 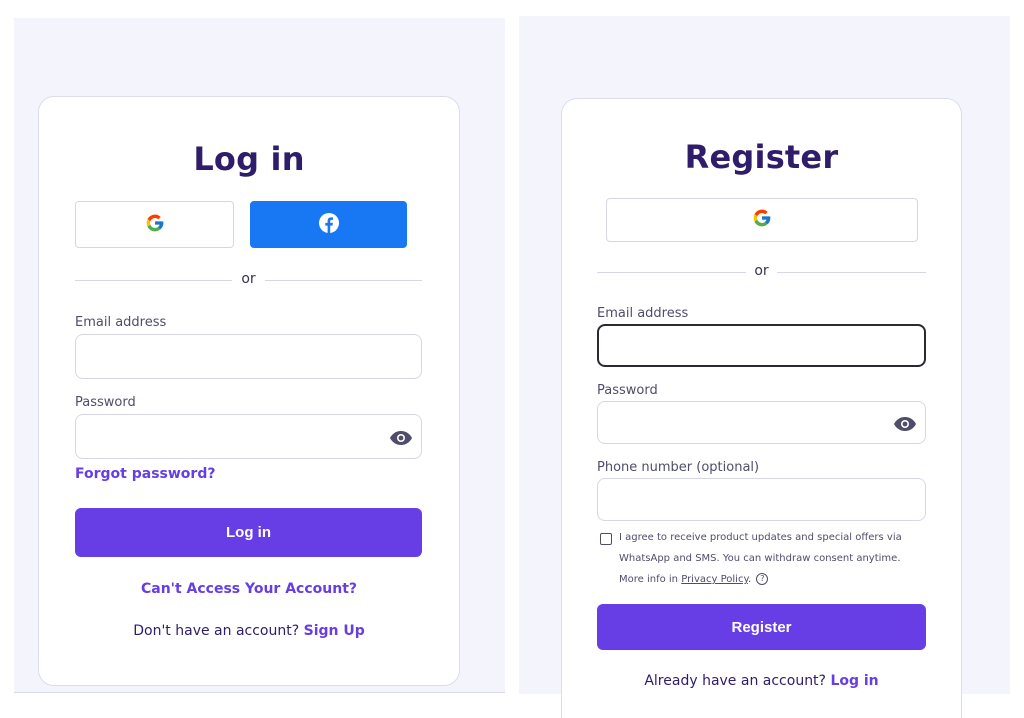 What do you see at coordinates (761, 627) in the screenshot?
I see `register-button: Register` at bounding box center [761, 627].